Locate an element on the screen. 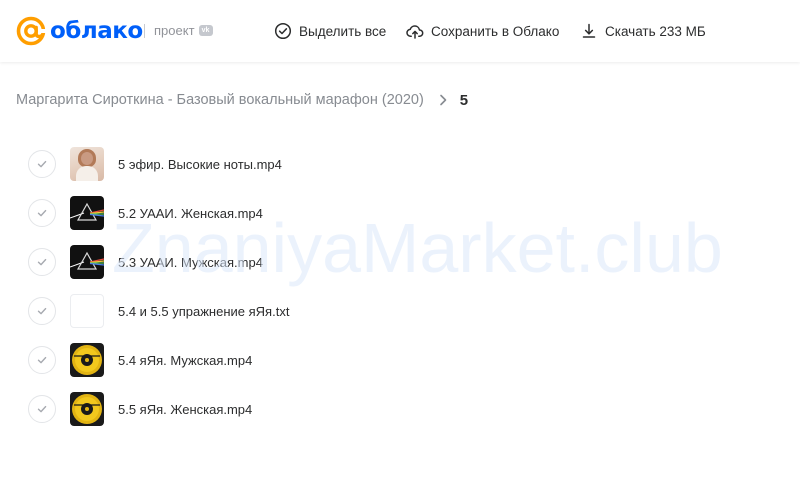  at-sign-logo-icon is located at coordinates (31, 31).